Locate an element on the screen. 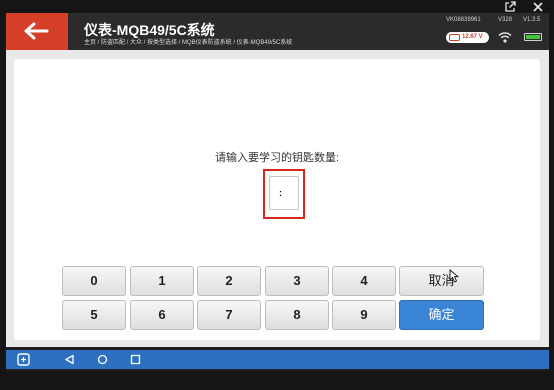 The width and height of the screenshot is (554, 390). battery-icon is located at coordinates (533, 37).